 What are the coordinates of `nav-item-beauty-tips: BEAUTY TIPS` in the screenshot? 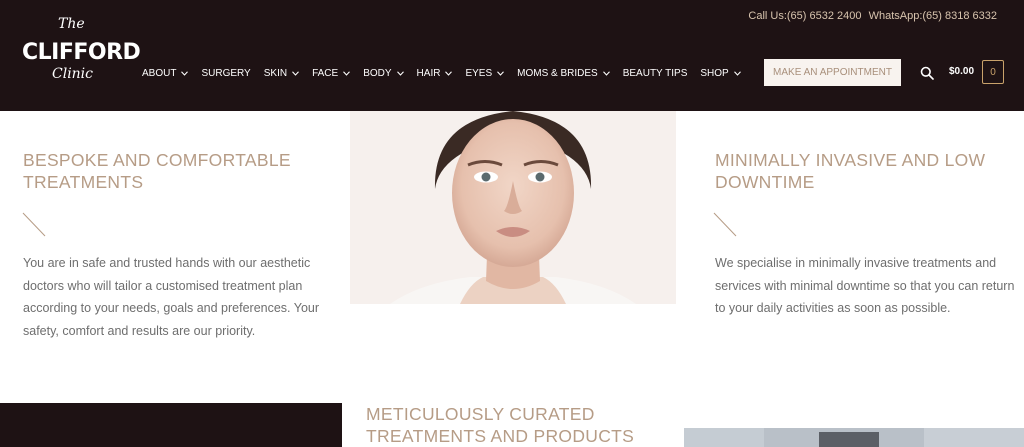 It's located at (655, 73).